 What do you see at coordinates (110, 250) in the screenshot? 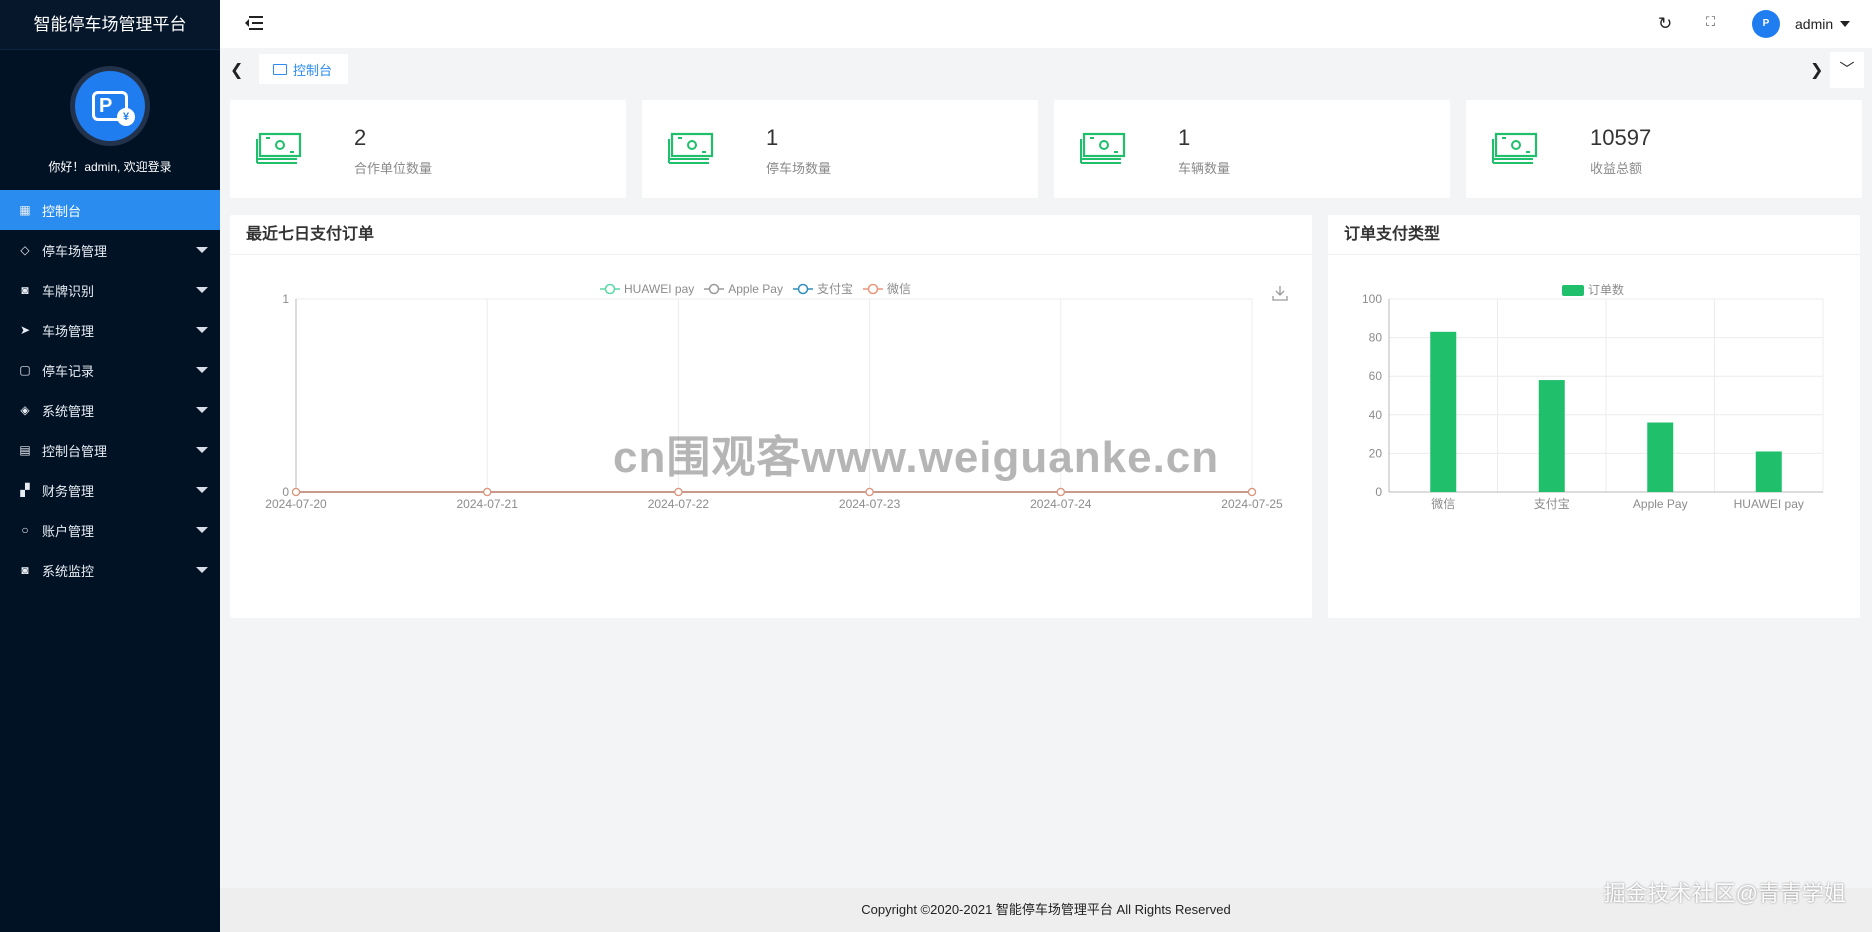
I see `sidebar-item-1: ◇ 停车场管理` at bounding box center [110, 250].